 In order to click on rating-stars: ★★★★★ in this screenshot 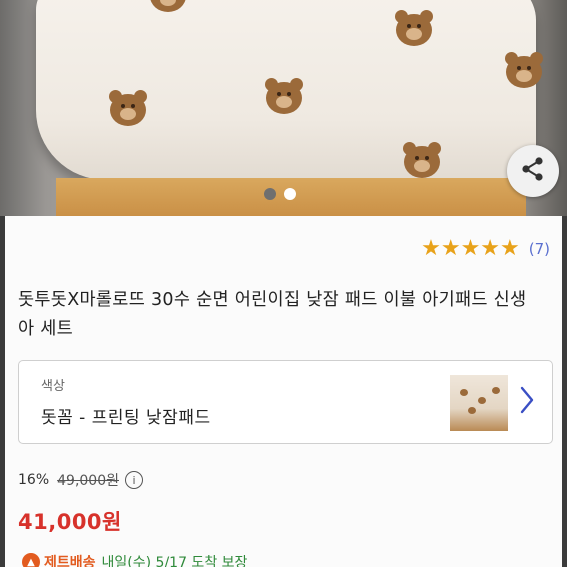, I will do `click(470, 248)`.